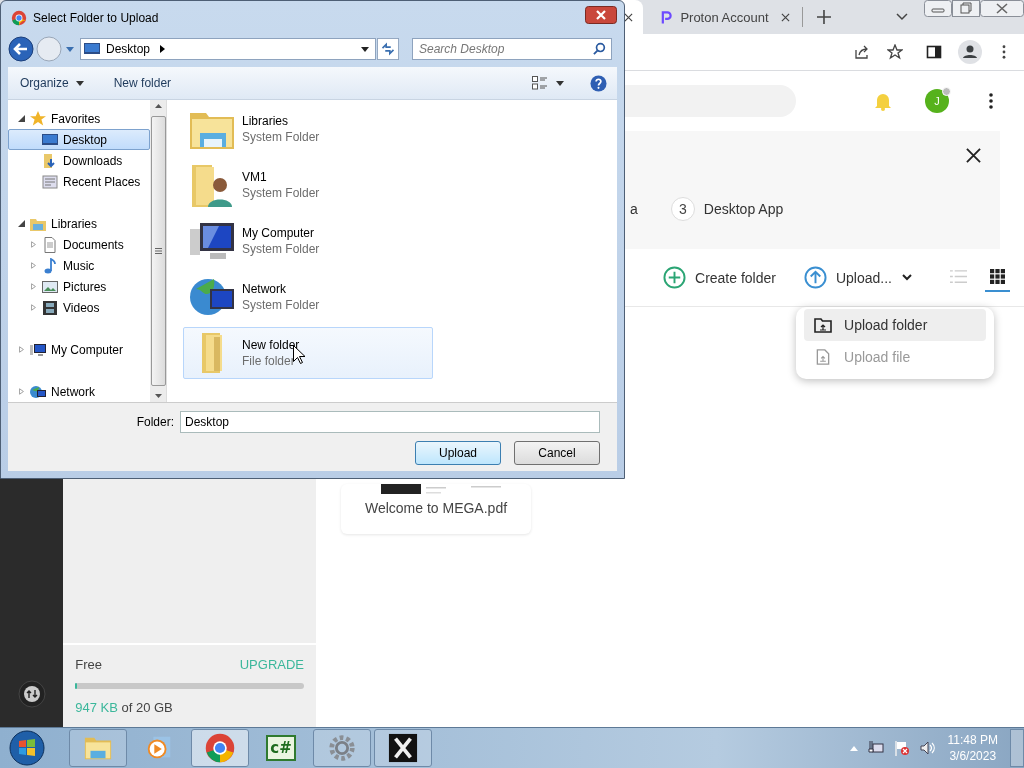  I want to click on step-label: Desktop App, so click(743, 209).